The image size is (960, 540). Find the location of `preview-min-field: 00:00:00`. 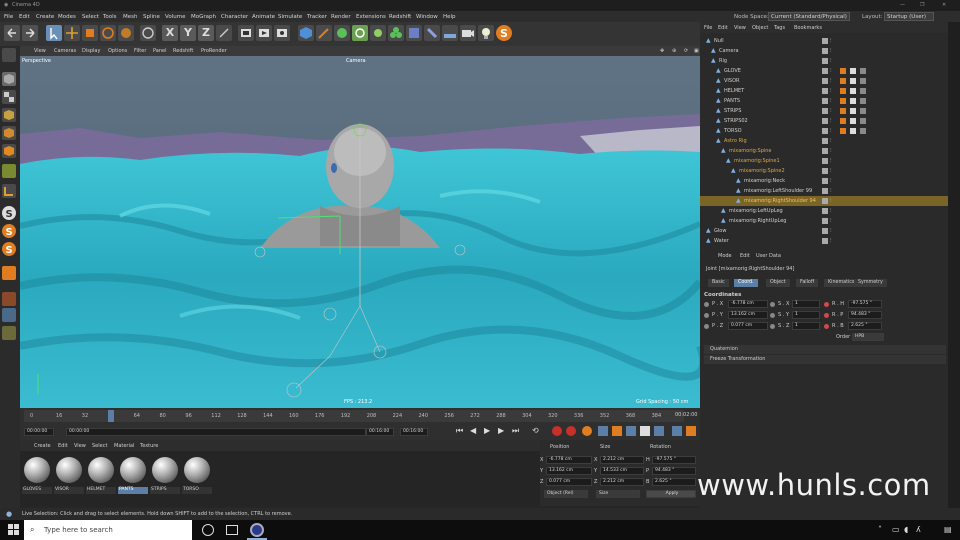

preview-min-field: 00:00:00 is located at coordinates (216, 432).